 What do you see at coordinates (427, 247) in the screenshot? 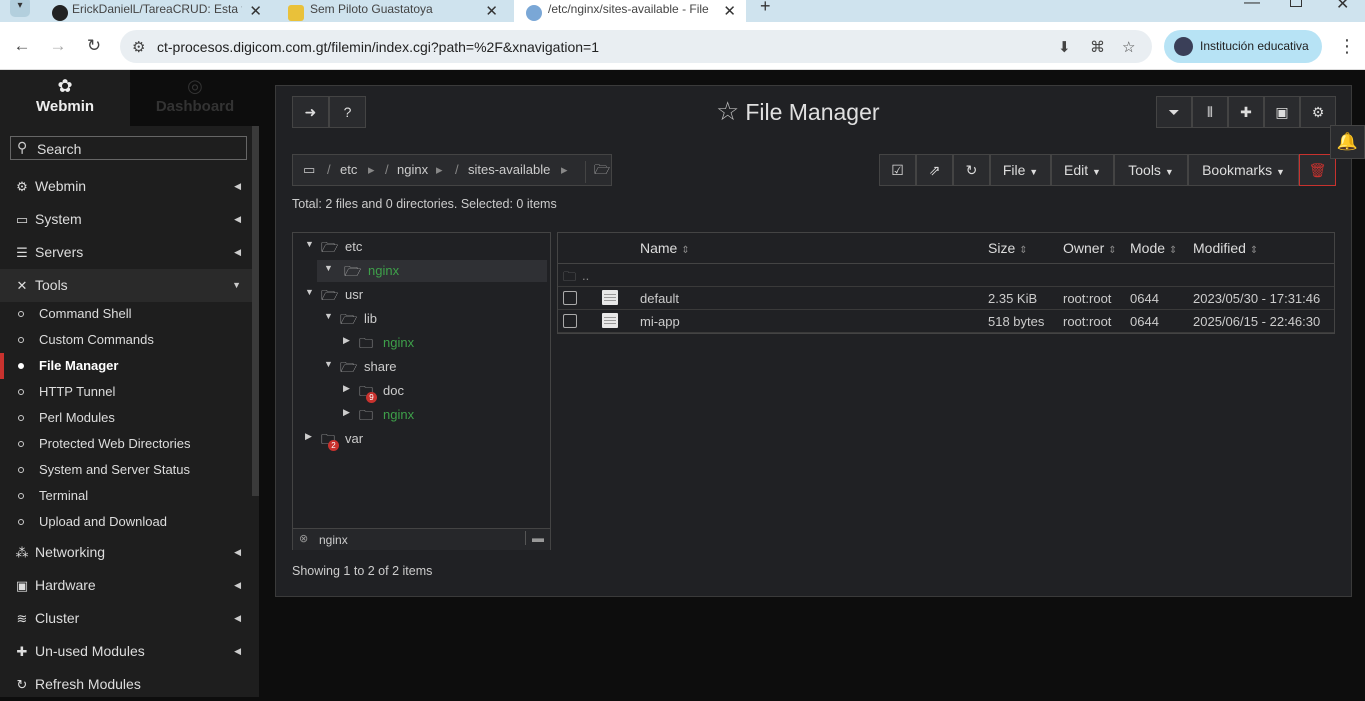
I see `tree-node-etc: ▼ 🗁 etc` at bounding box center [427, 247].